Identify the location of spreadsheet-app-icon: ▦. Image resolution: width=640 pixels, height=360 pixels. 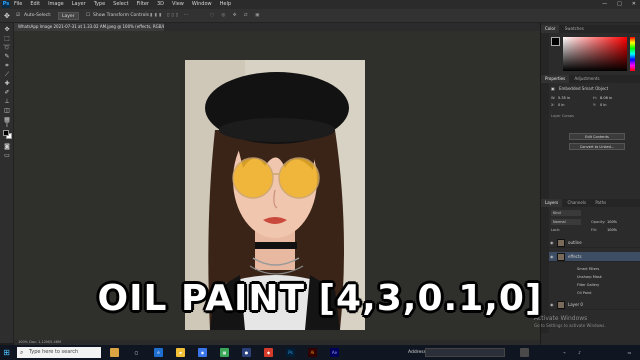
(224, 352).